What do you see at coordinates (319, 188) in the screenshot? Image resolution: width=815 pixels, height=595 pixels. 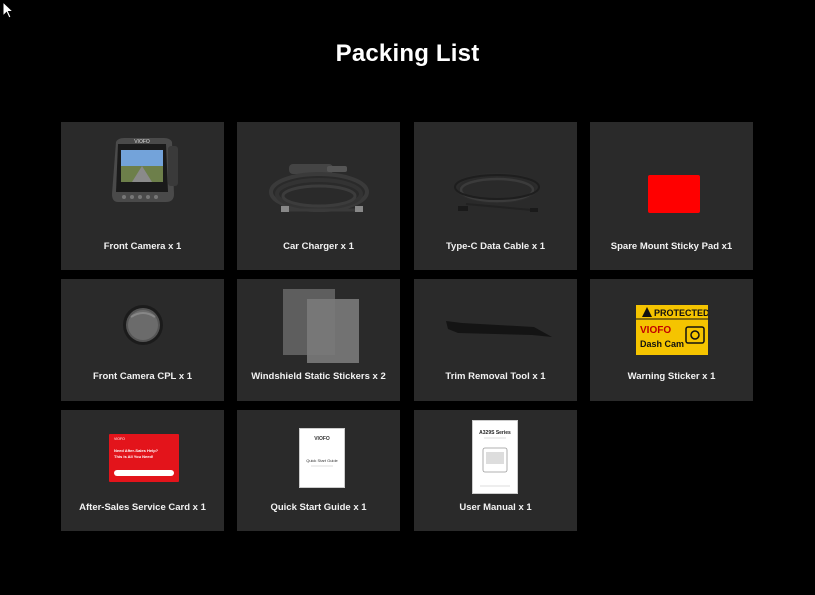 I see `car-charger-icon` at bounding box center [319, 188].